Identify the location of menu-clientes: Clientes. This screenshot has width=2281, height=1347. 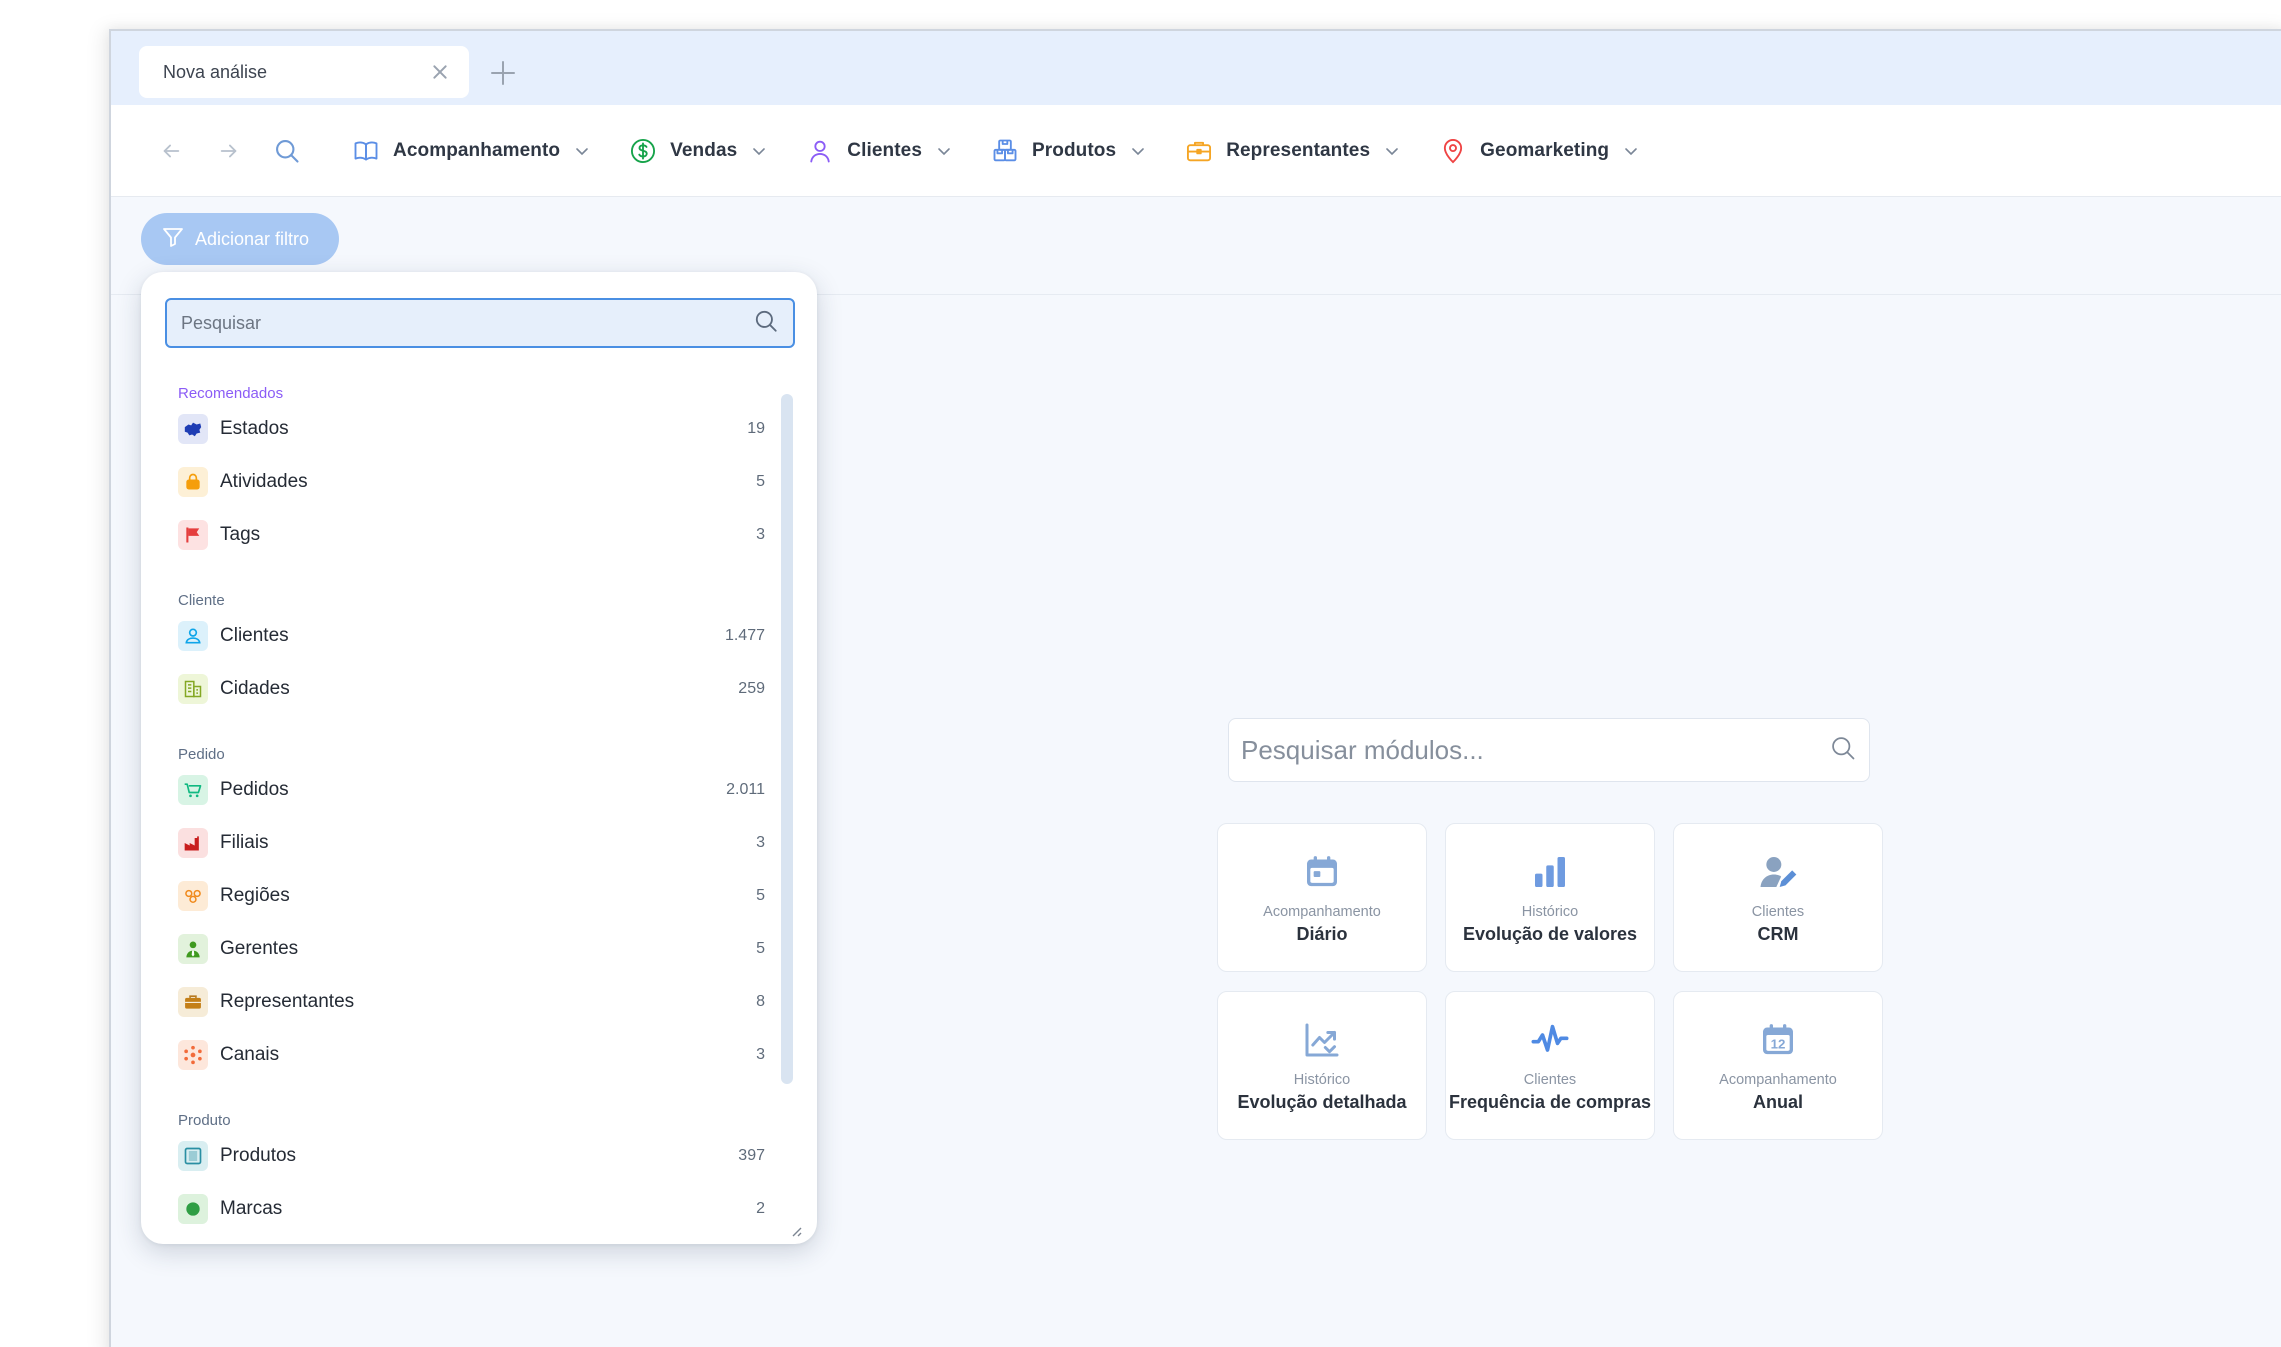
(878, 151).